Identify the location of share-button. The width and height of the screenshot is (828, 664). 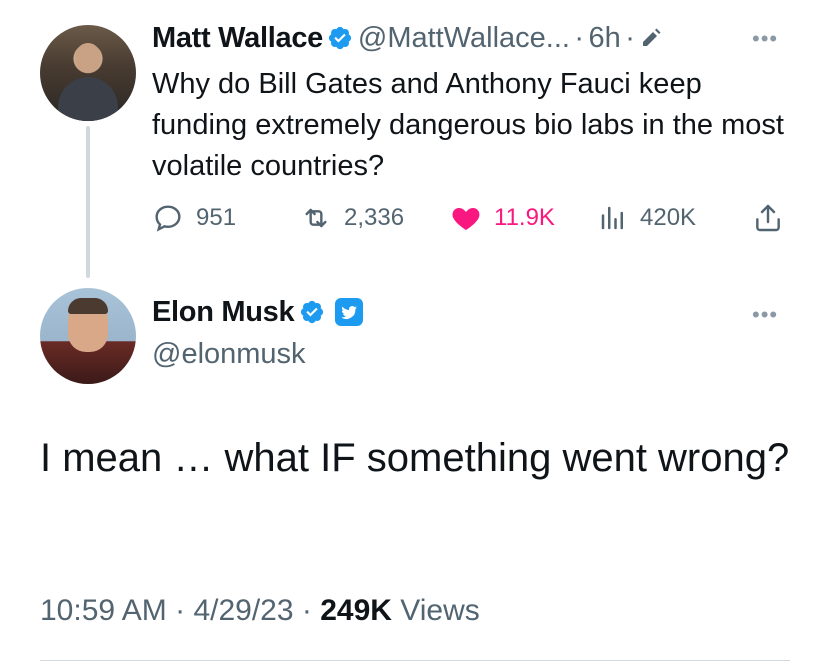
(768, 218).